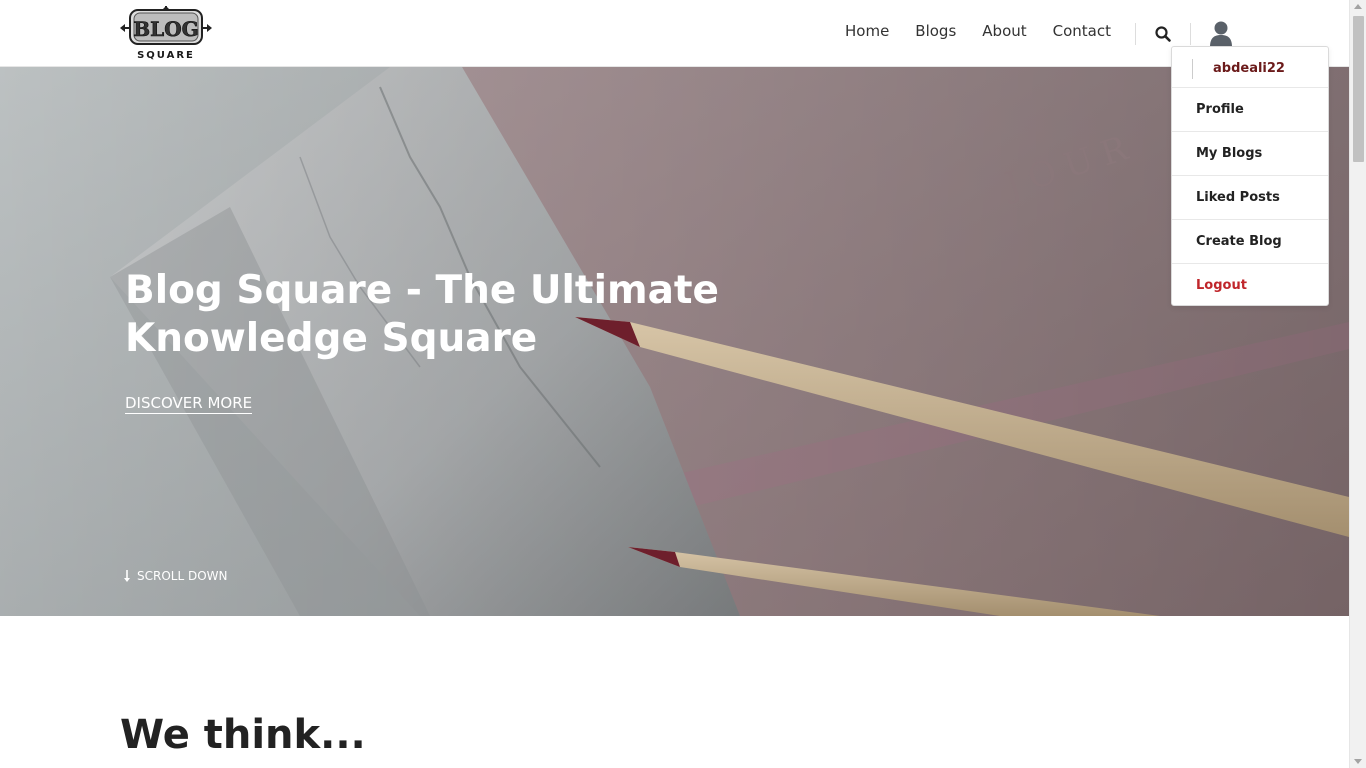 This screenshot has width=1366, height=768. I want to click on scrollbar-thumb, so click(1358, 89).